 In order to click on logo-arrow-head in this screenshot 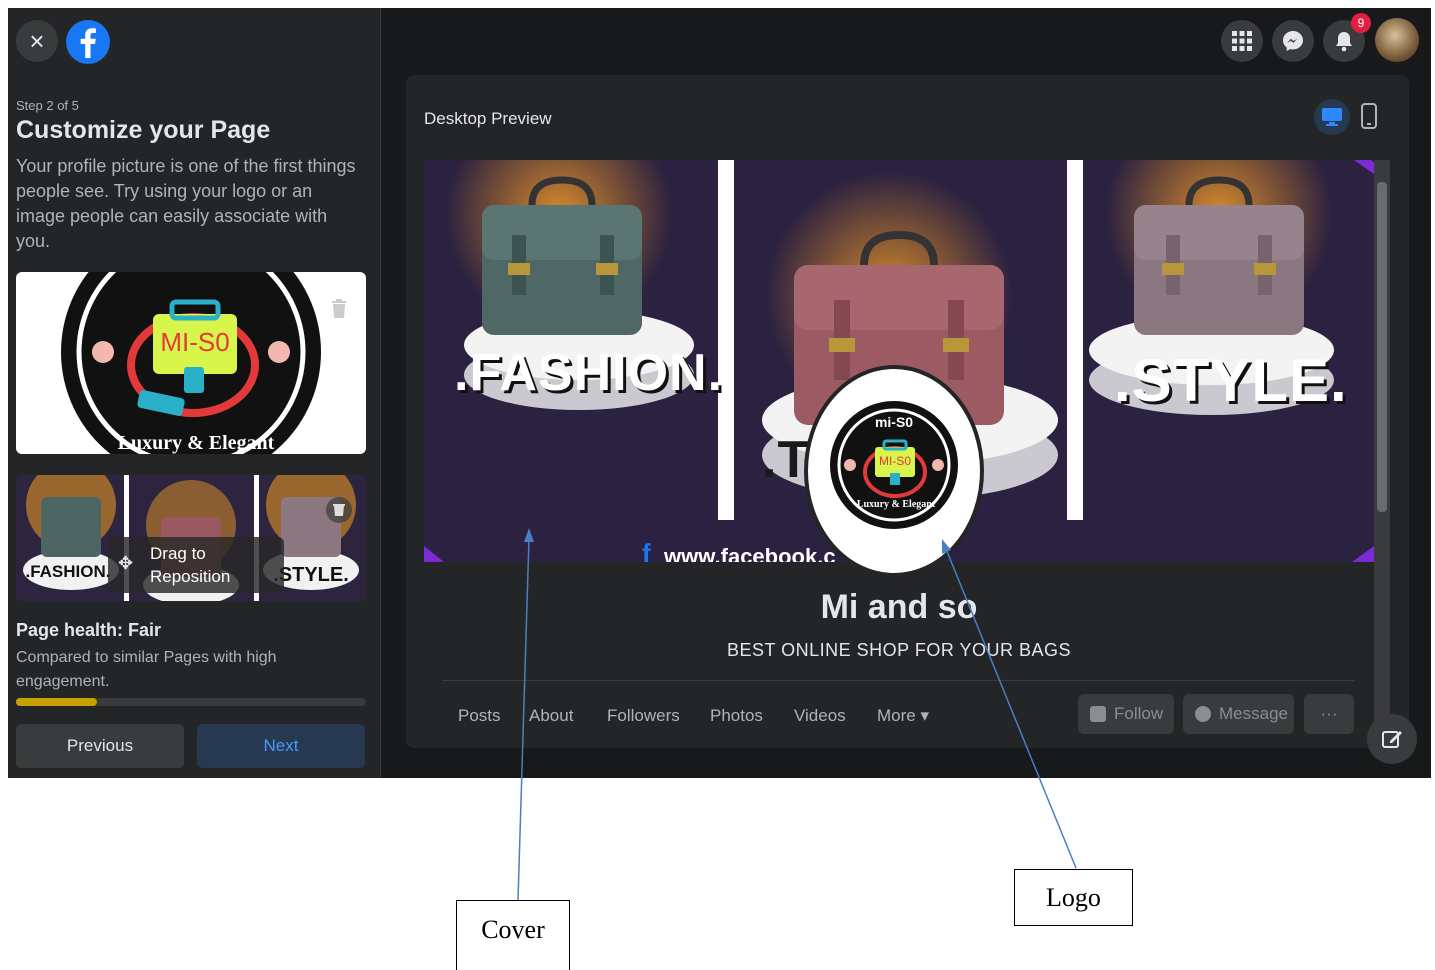, I will do `click(946, 546)`.